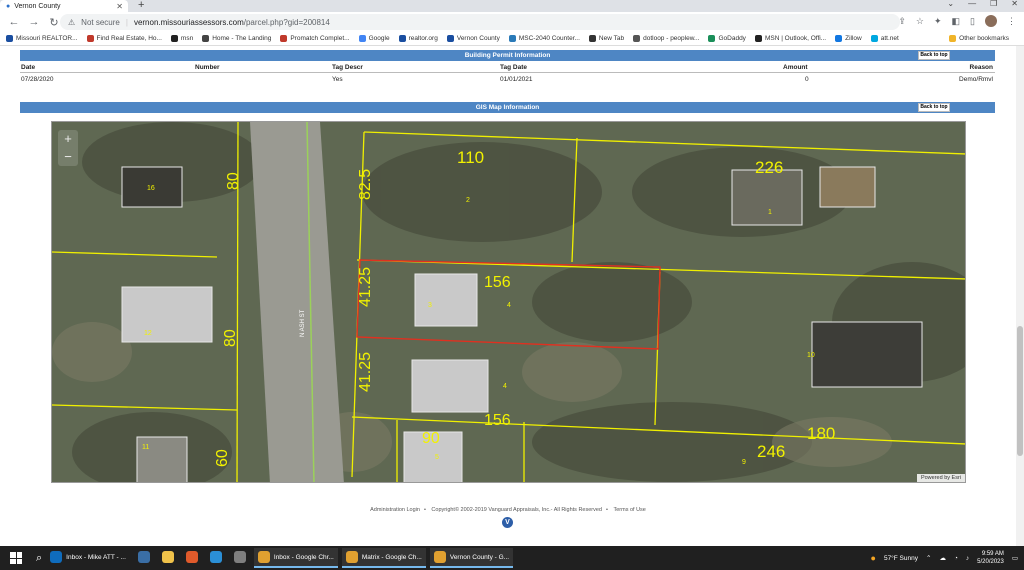  Describe the element at coordinates (990, 558) in the screenshot. I see `clock: 9:59 AM 5/20/2023` at that location.